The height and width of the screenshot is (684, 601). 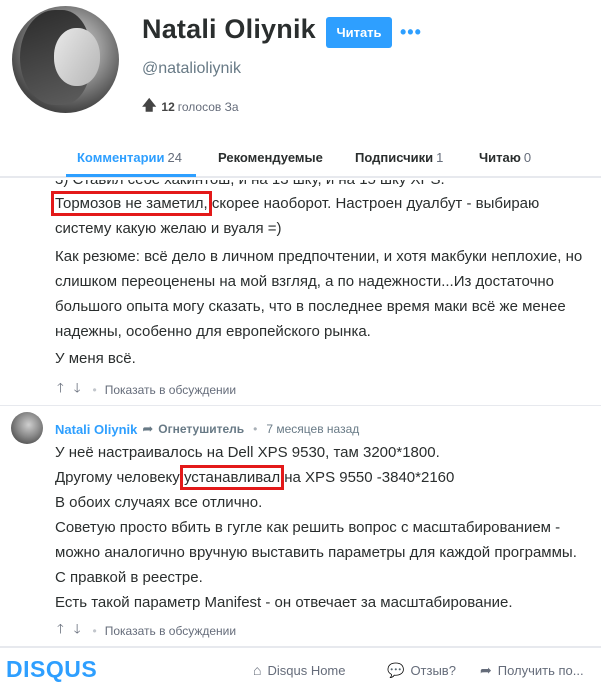 I want to click on highlighted-text: Тормозов не заметил,, so click(x=131, y=203).